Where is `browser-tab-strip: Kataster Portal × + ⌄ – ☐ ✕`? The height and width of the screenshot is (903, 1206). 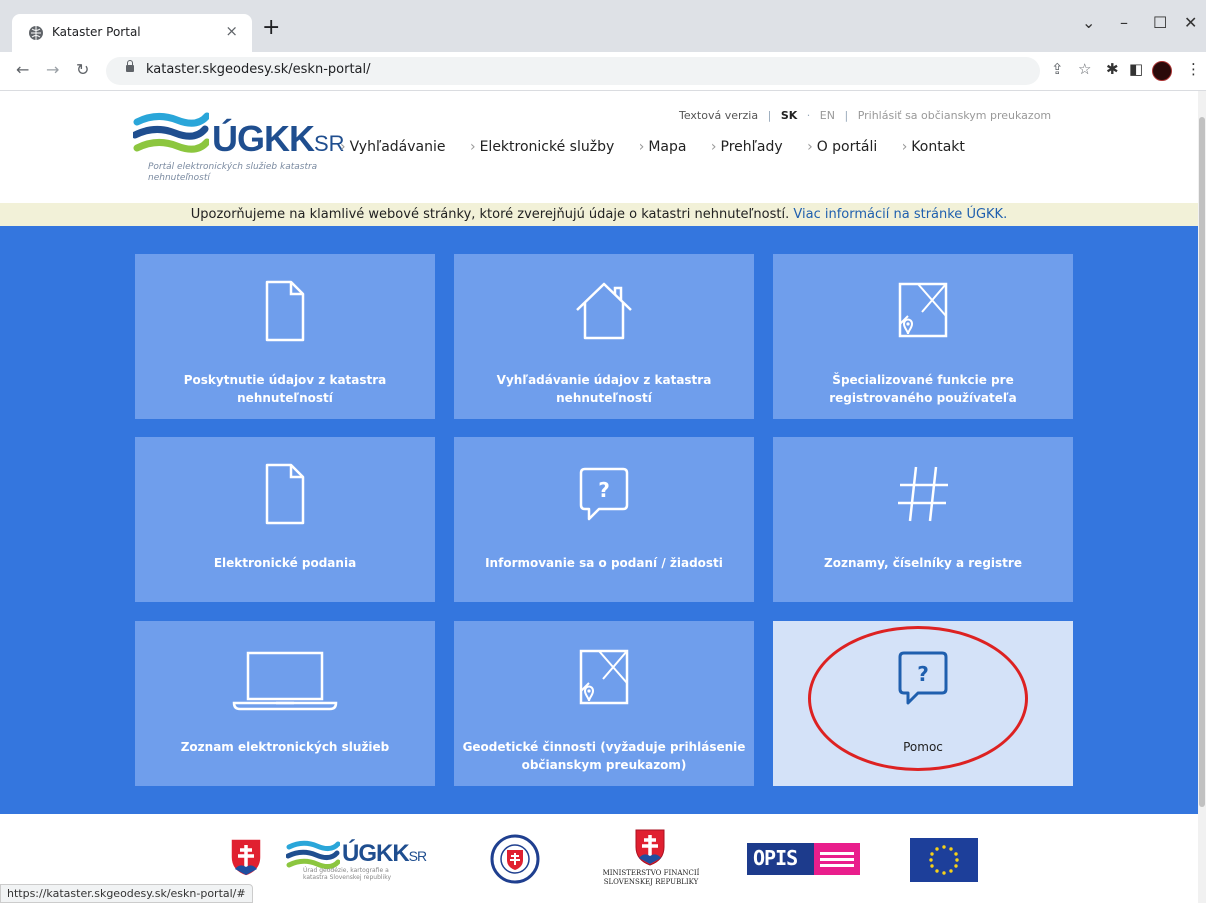
browser-tab-strip: Kataster Portal × + ⌄ – ☐ ✕ is located at coordinates (603, 26).